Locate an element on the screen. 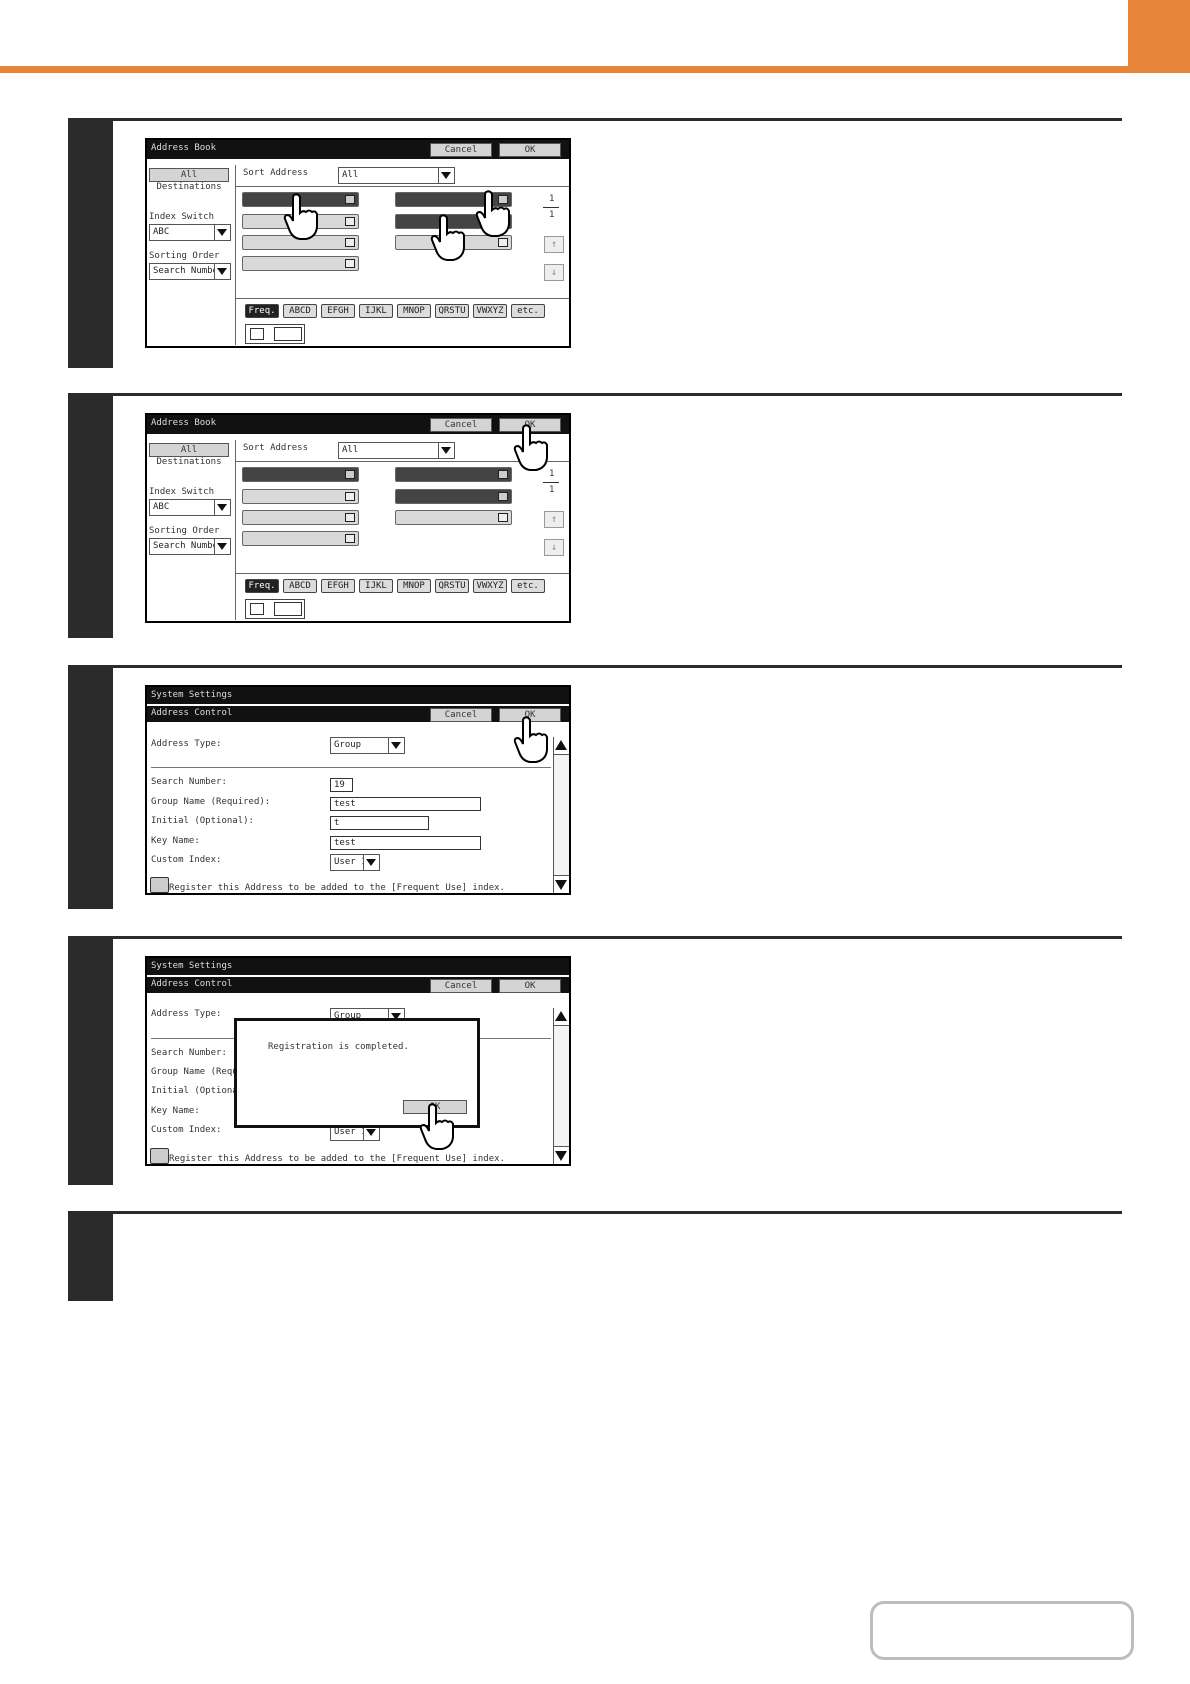 The image size is (1190, 1684). initial-field: t is located at coordinates (379, 823).